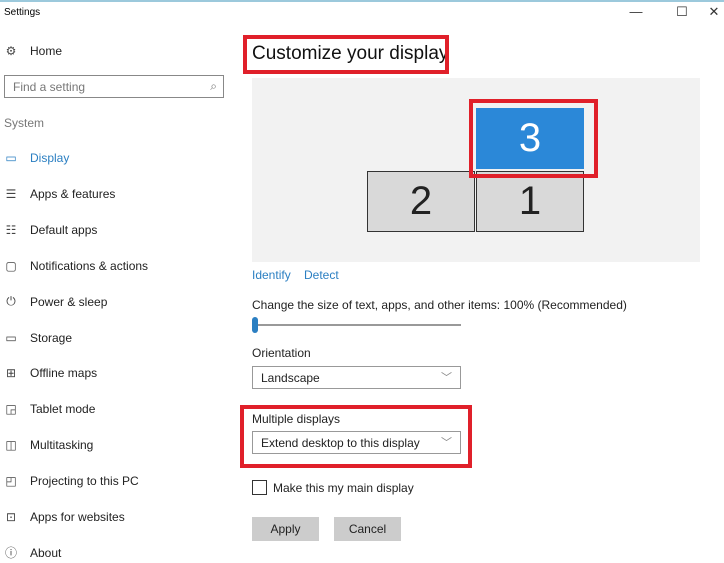 This screenshot has height=563, width=724. I want to click on minimize-button: —, so click(636, 11).